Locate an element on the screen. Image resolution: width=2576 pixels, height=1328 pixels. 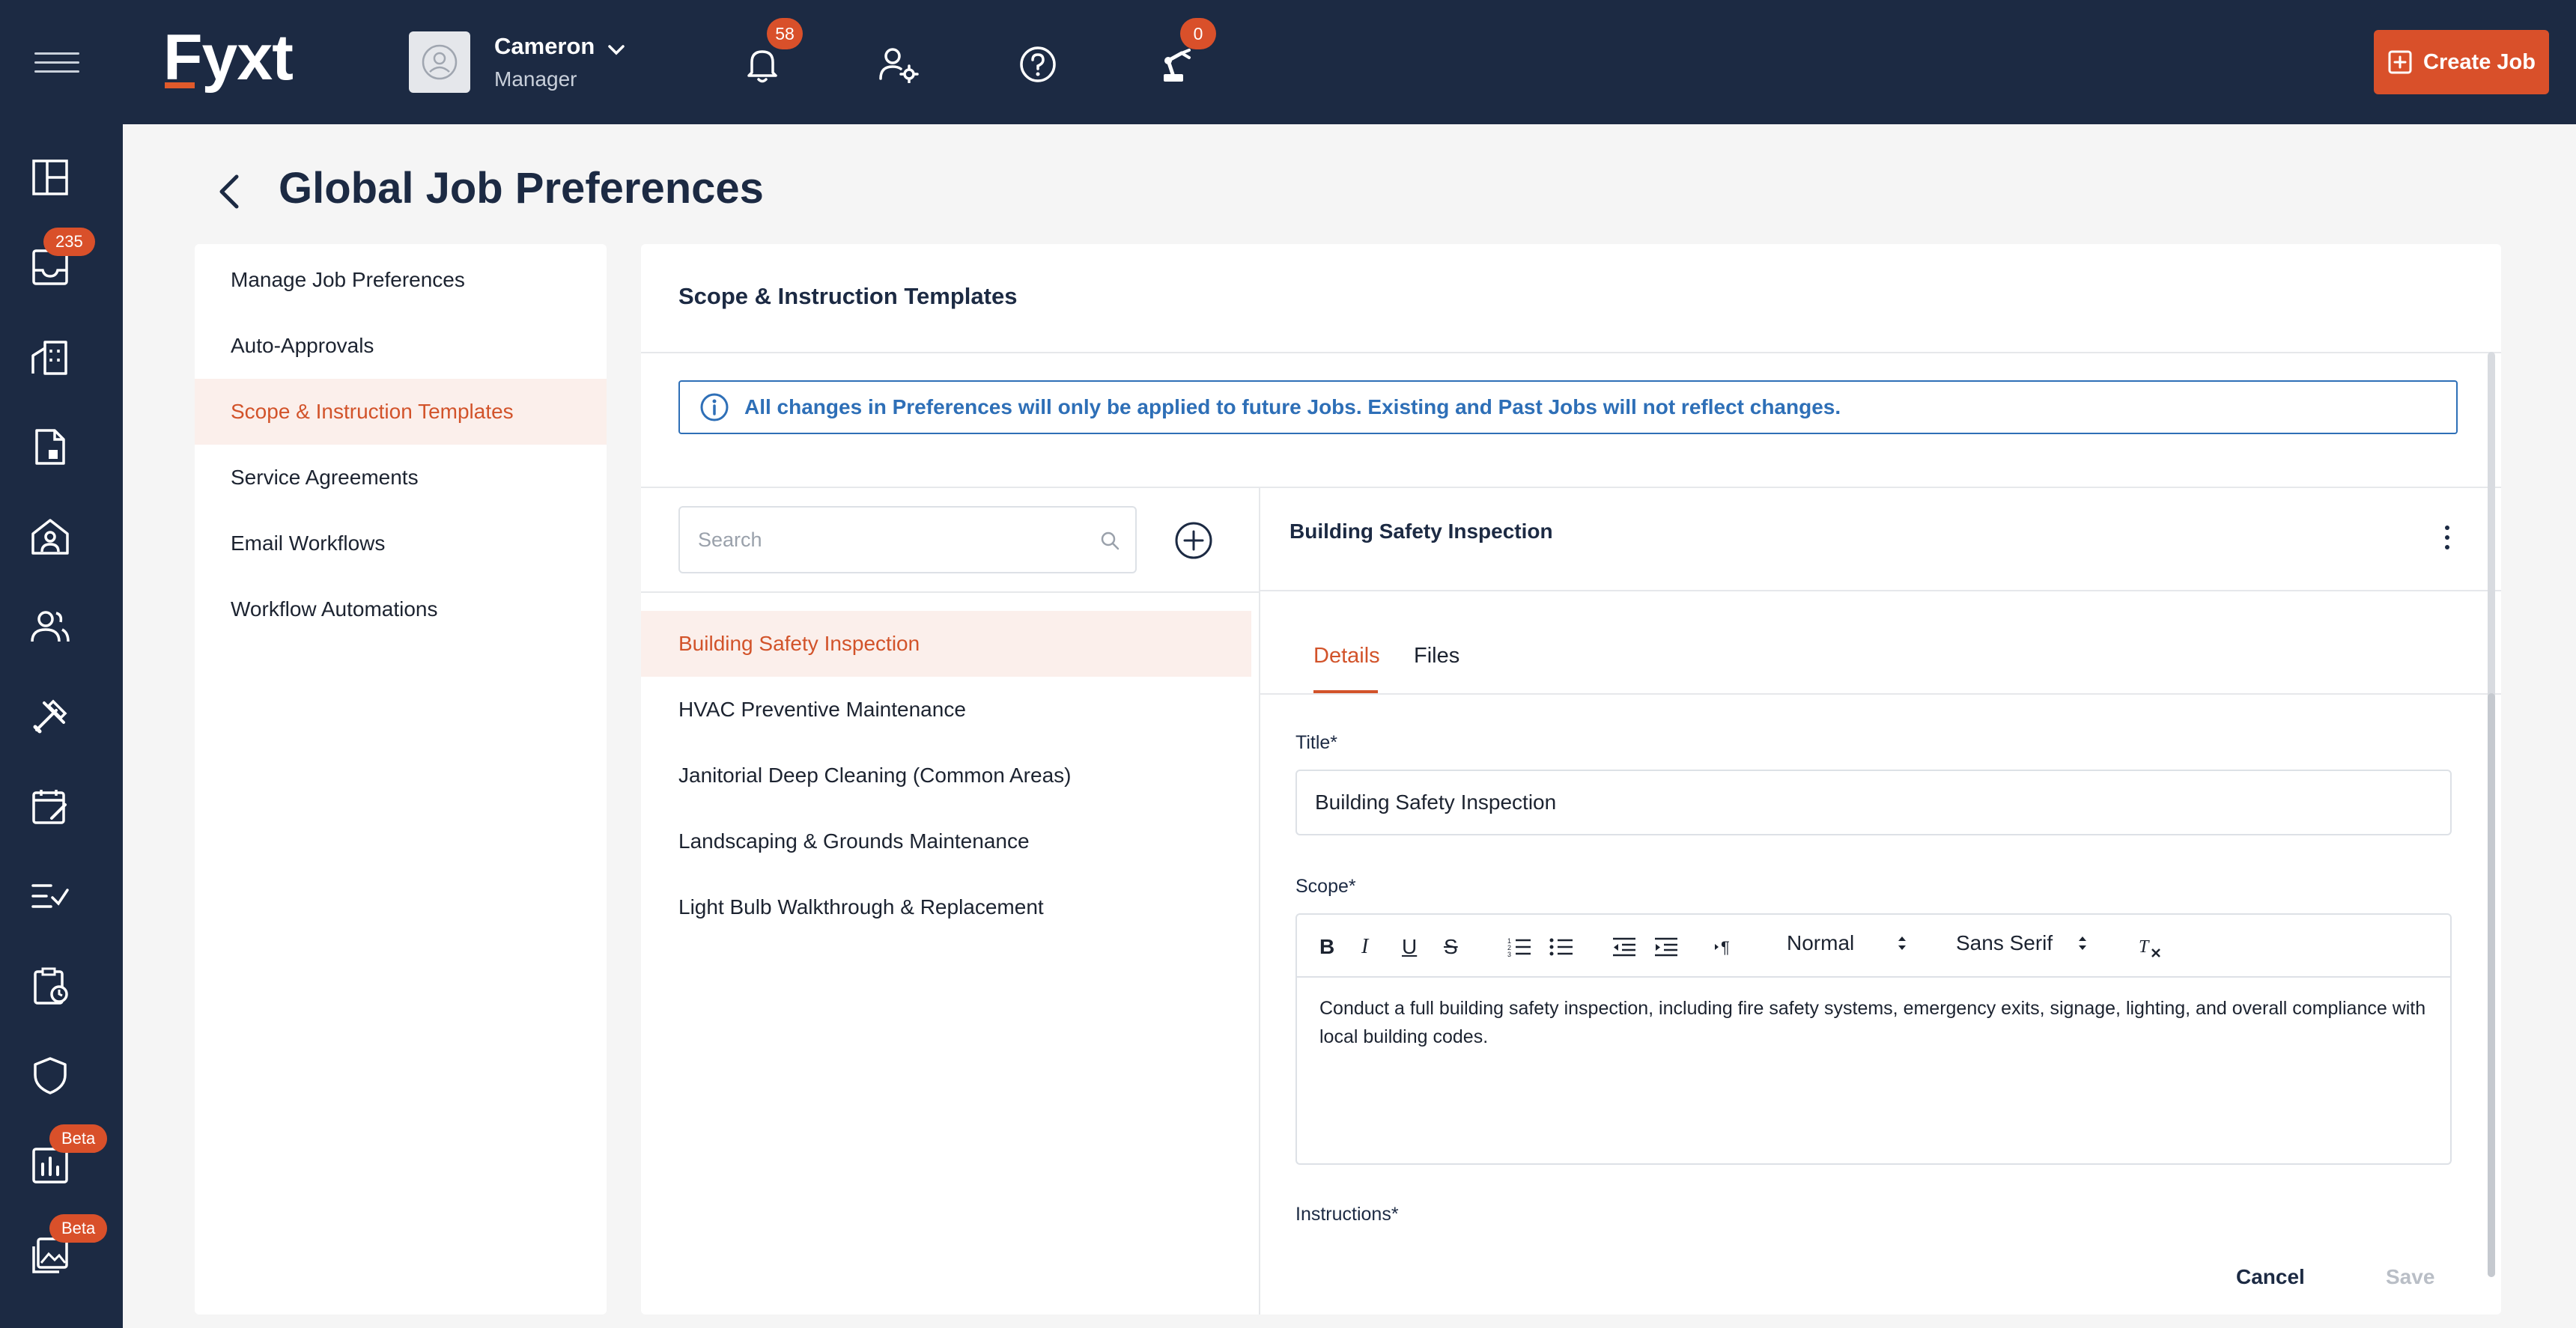
save-button: Save is located at coordinates (2410, 1277).